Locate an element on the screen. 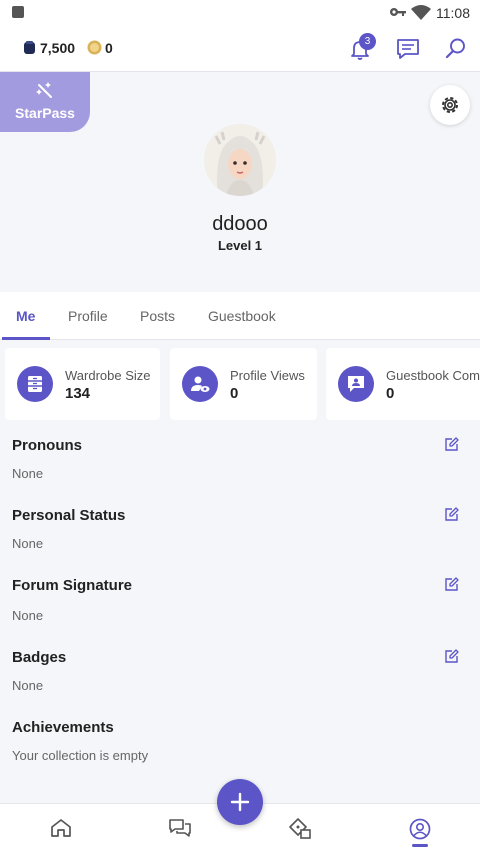 The width and height of the screenshot is (480, 853). plus-icon is located at coordinates (240, 802).